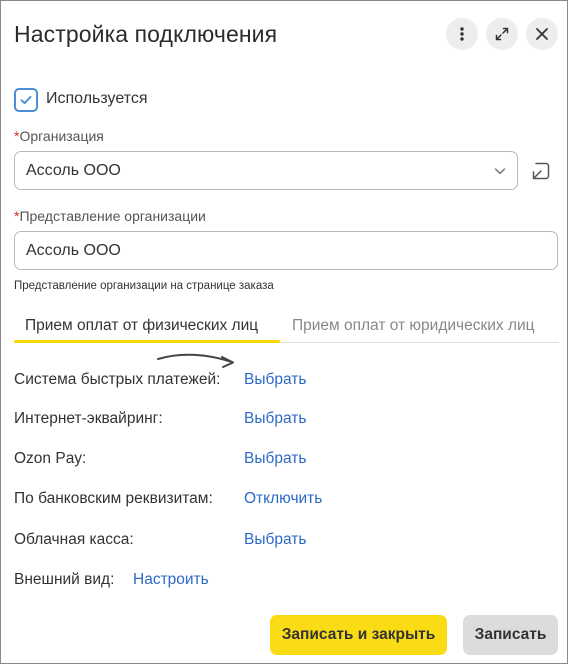 The image size is (568, 664). What do you see at coordinates (88, 418) in the screenshot?
I see `acquiring-label: Интернет-эквайринг:` at bounding box center [88, 418].